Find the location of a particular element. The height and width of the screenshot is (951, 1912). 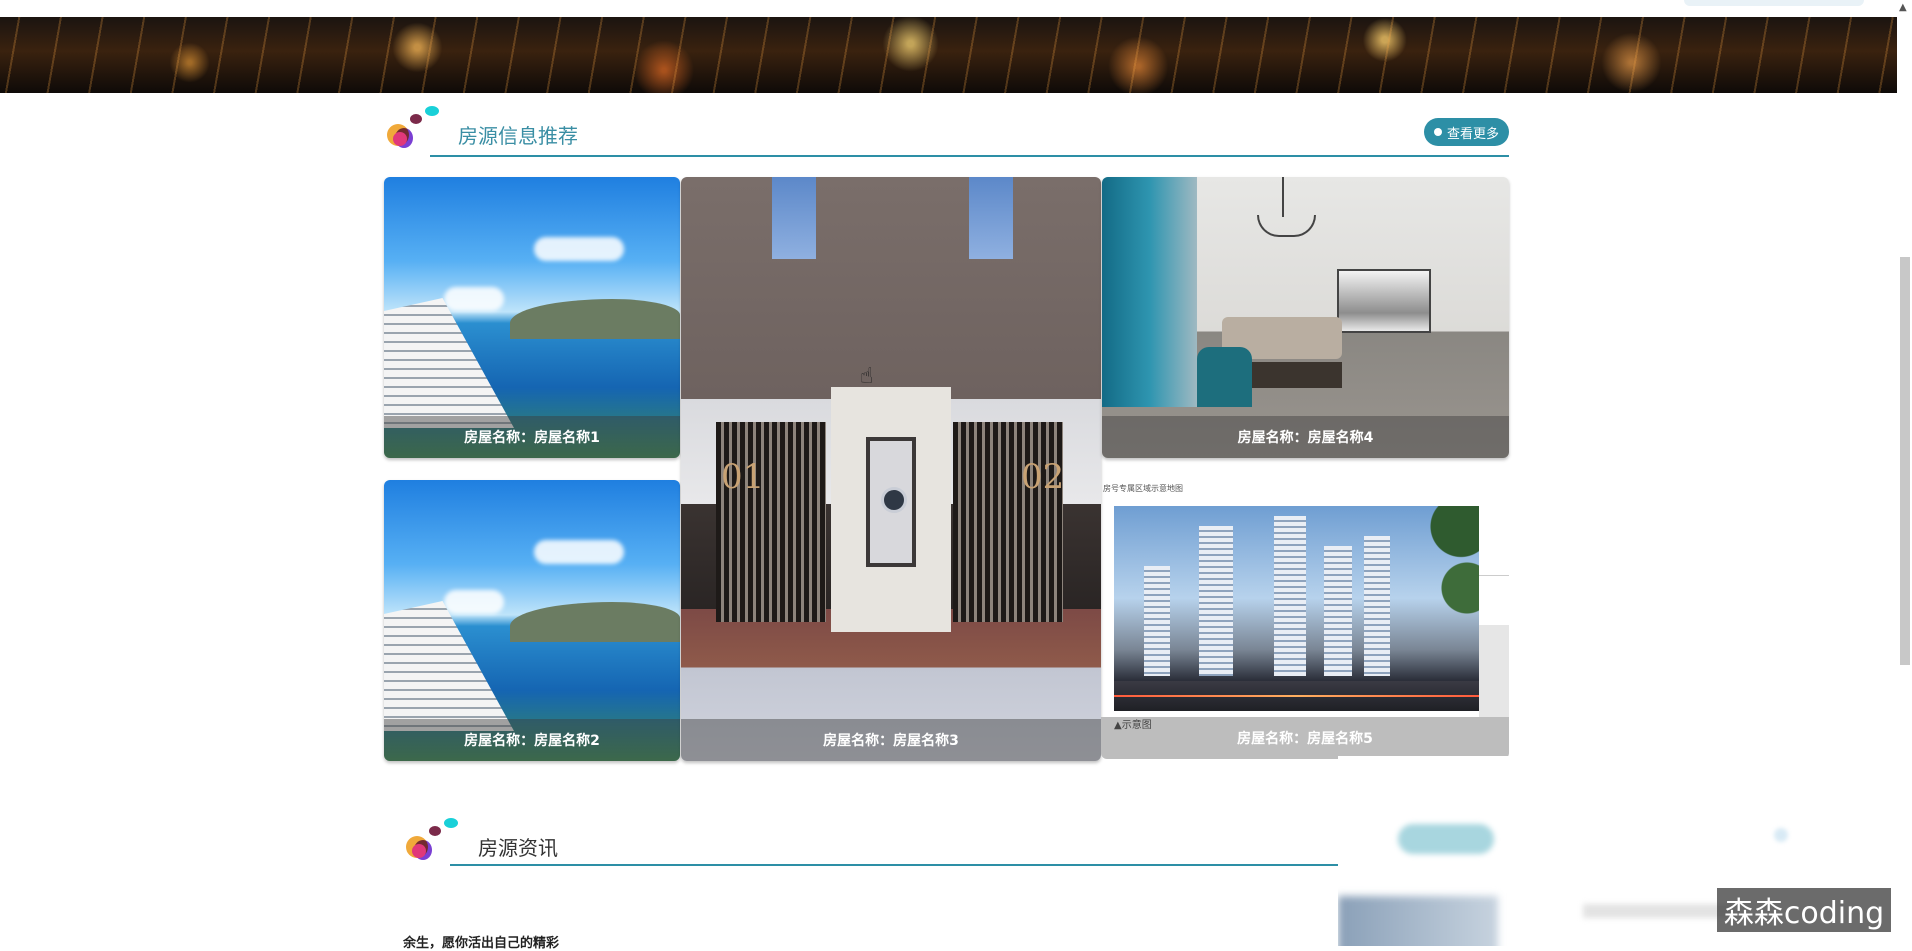

blurred-dot is located at coordinates (1781, 835).